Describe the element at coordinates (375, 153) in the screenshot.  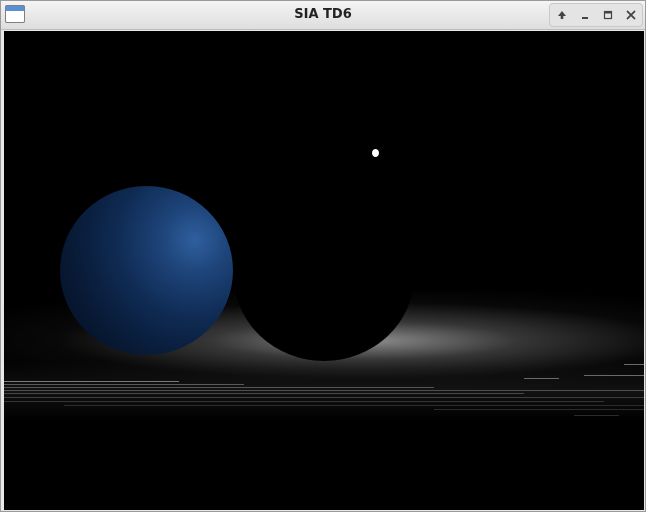
I see `point-light-source` at that location.